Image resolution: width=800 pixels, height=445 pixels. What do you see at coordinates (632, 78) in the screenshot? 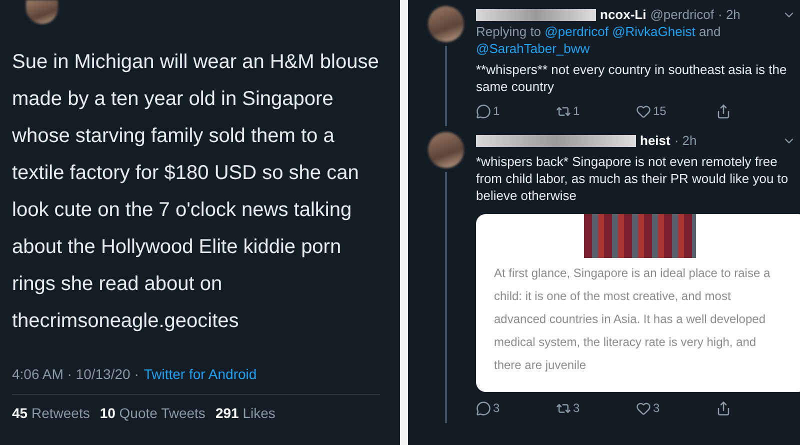
I see `reply-text: **whispers** not every country in southeast asia is the same country` at bounding box center [632, 78].